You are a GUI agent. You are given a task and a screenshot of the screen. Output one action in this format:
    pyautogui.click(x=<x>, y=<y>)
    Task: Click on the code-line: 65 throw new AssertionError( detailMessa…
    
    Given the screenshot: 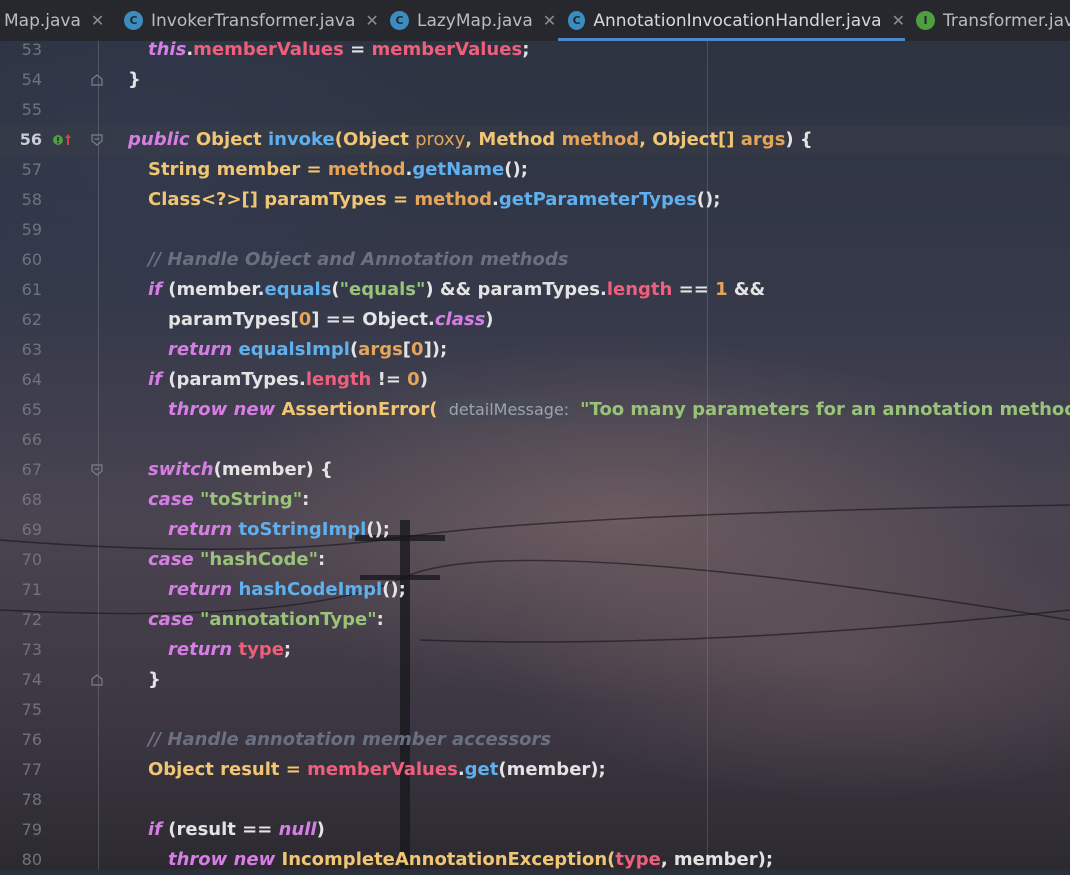 What is the action you would take?
    pyautogui.click(x=535, y=410)
    